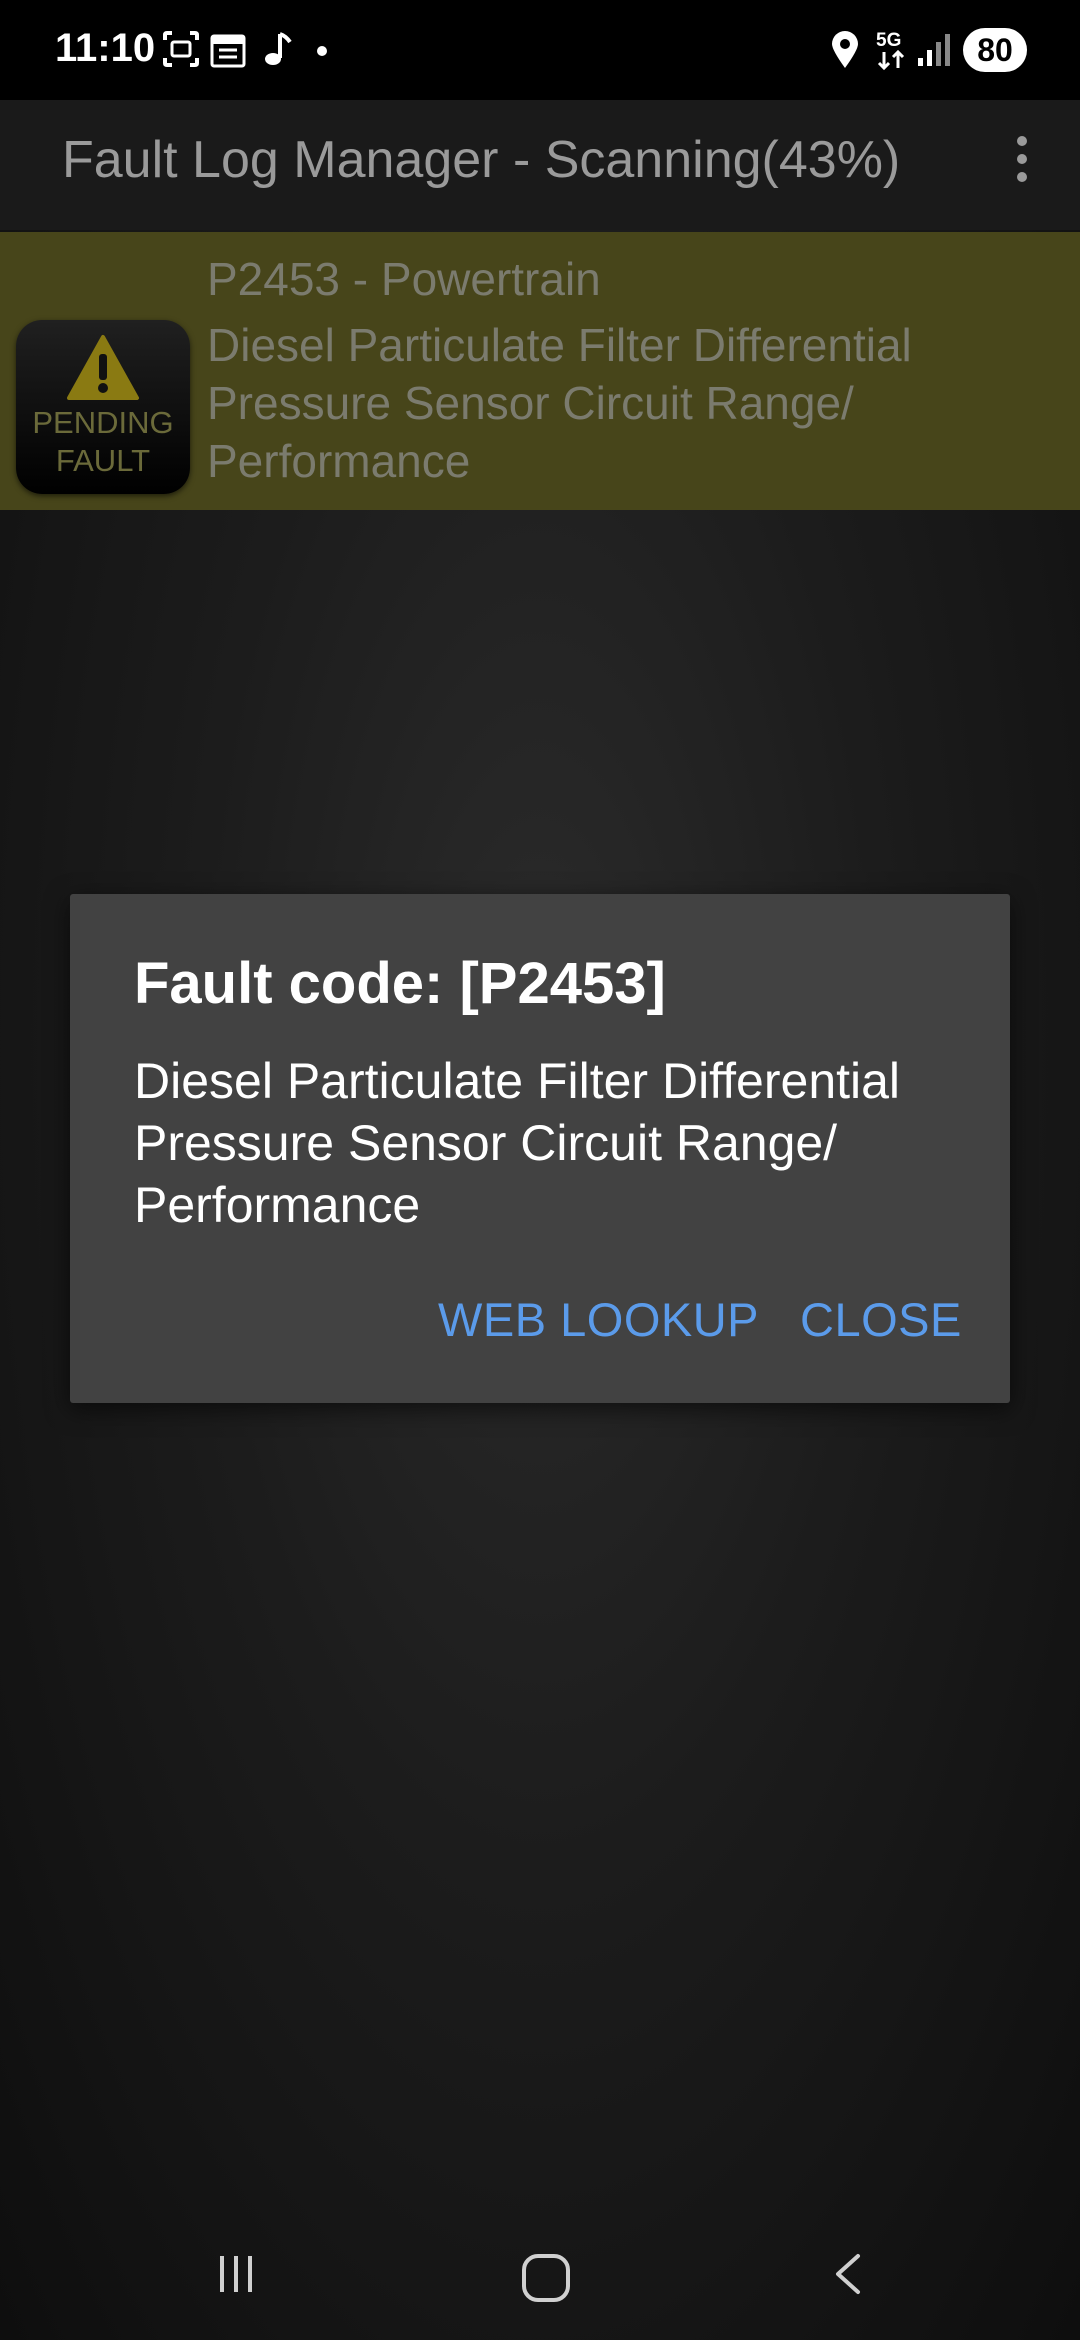 The height and width of the screenshot is (2340, 1080). Describe the element at coordinates (228, 51) in the screenshot. I see `calendar-icon` at that location.